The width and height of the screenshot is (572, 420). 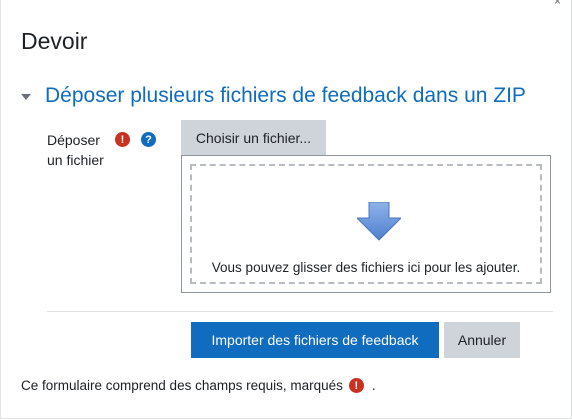 What do you see at coordinates (300, 311) in the screenshot?
I see `divider` at bounding box center [300, 311].